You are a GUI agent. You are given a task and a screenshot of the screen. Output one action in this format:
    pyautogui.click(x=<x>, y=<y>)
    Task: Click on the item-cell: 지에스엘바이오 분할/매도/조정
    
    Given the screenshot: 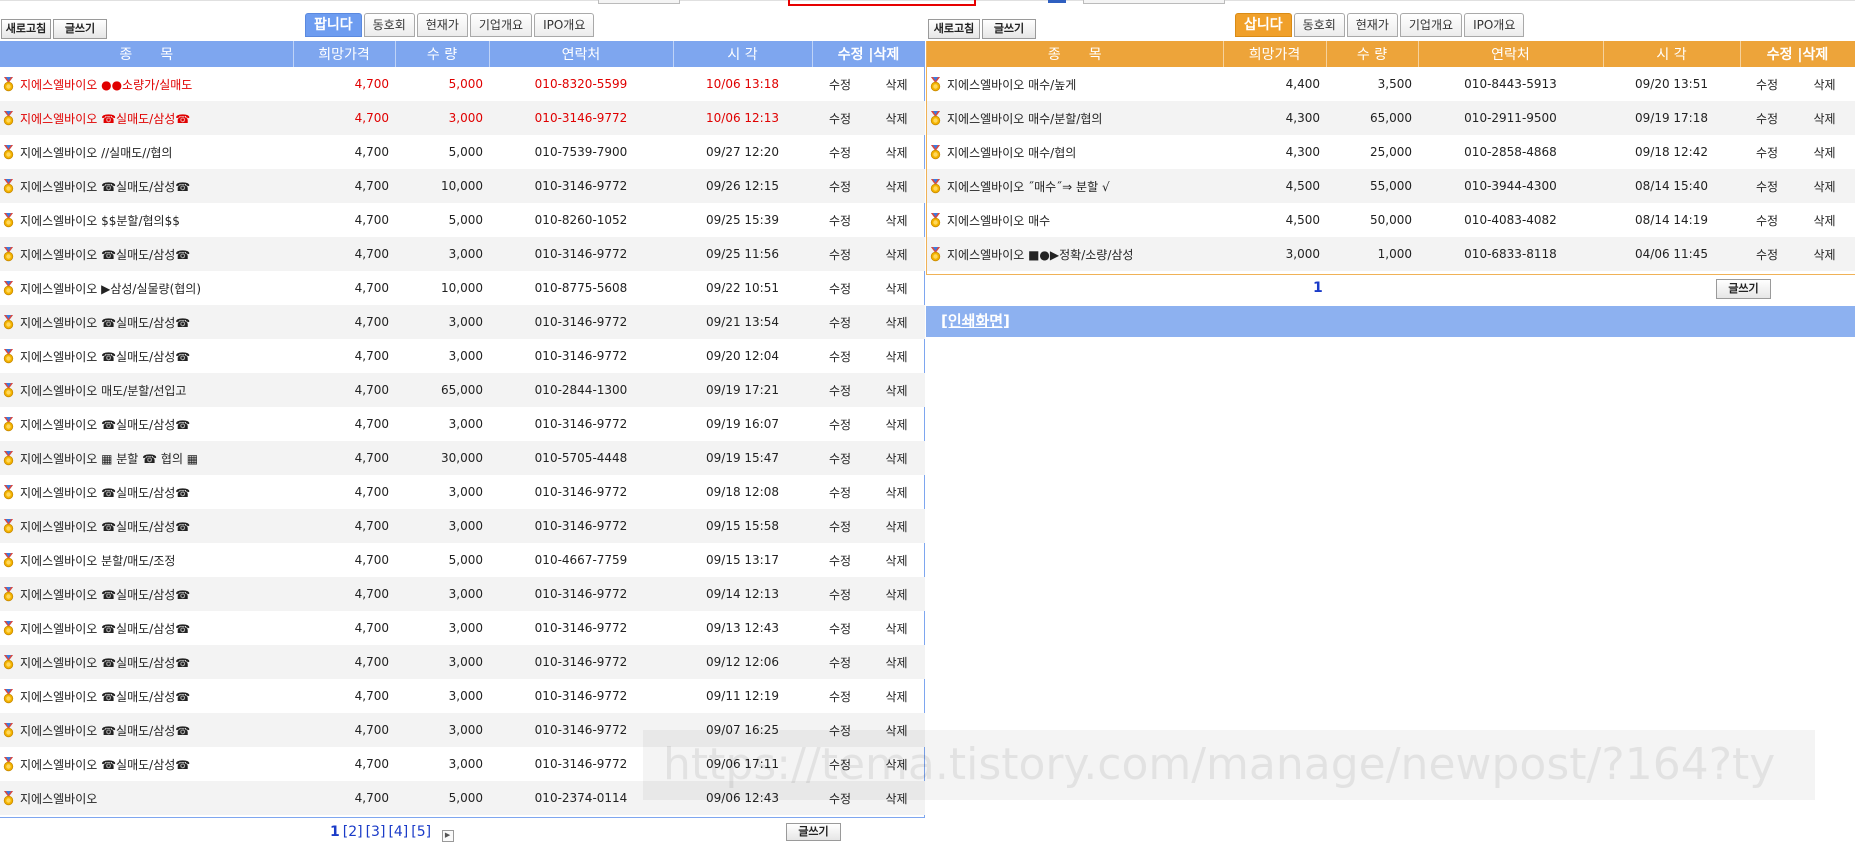 What is the action you would take?
    pyautogui.click(x=146, y=560)
    